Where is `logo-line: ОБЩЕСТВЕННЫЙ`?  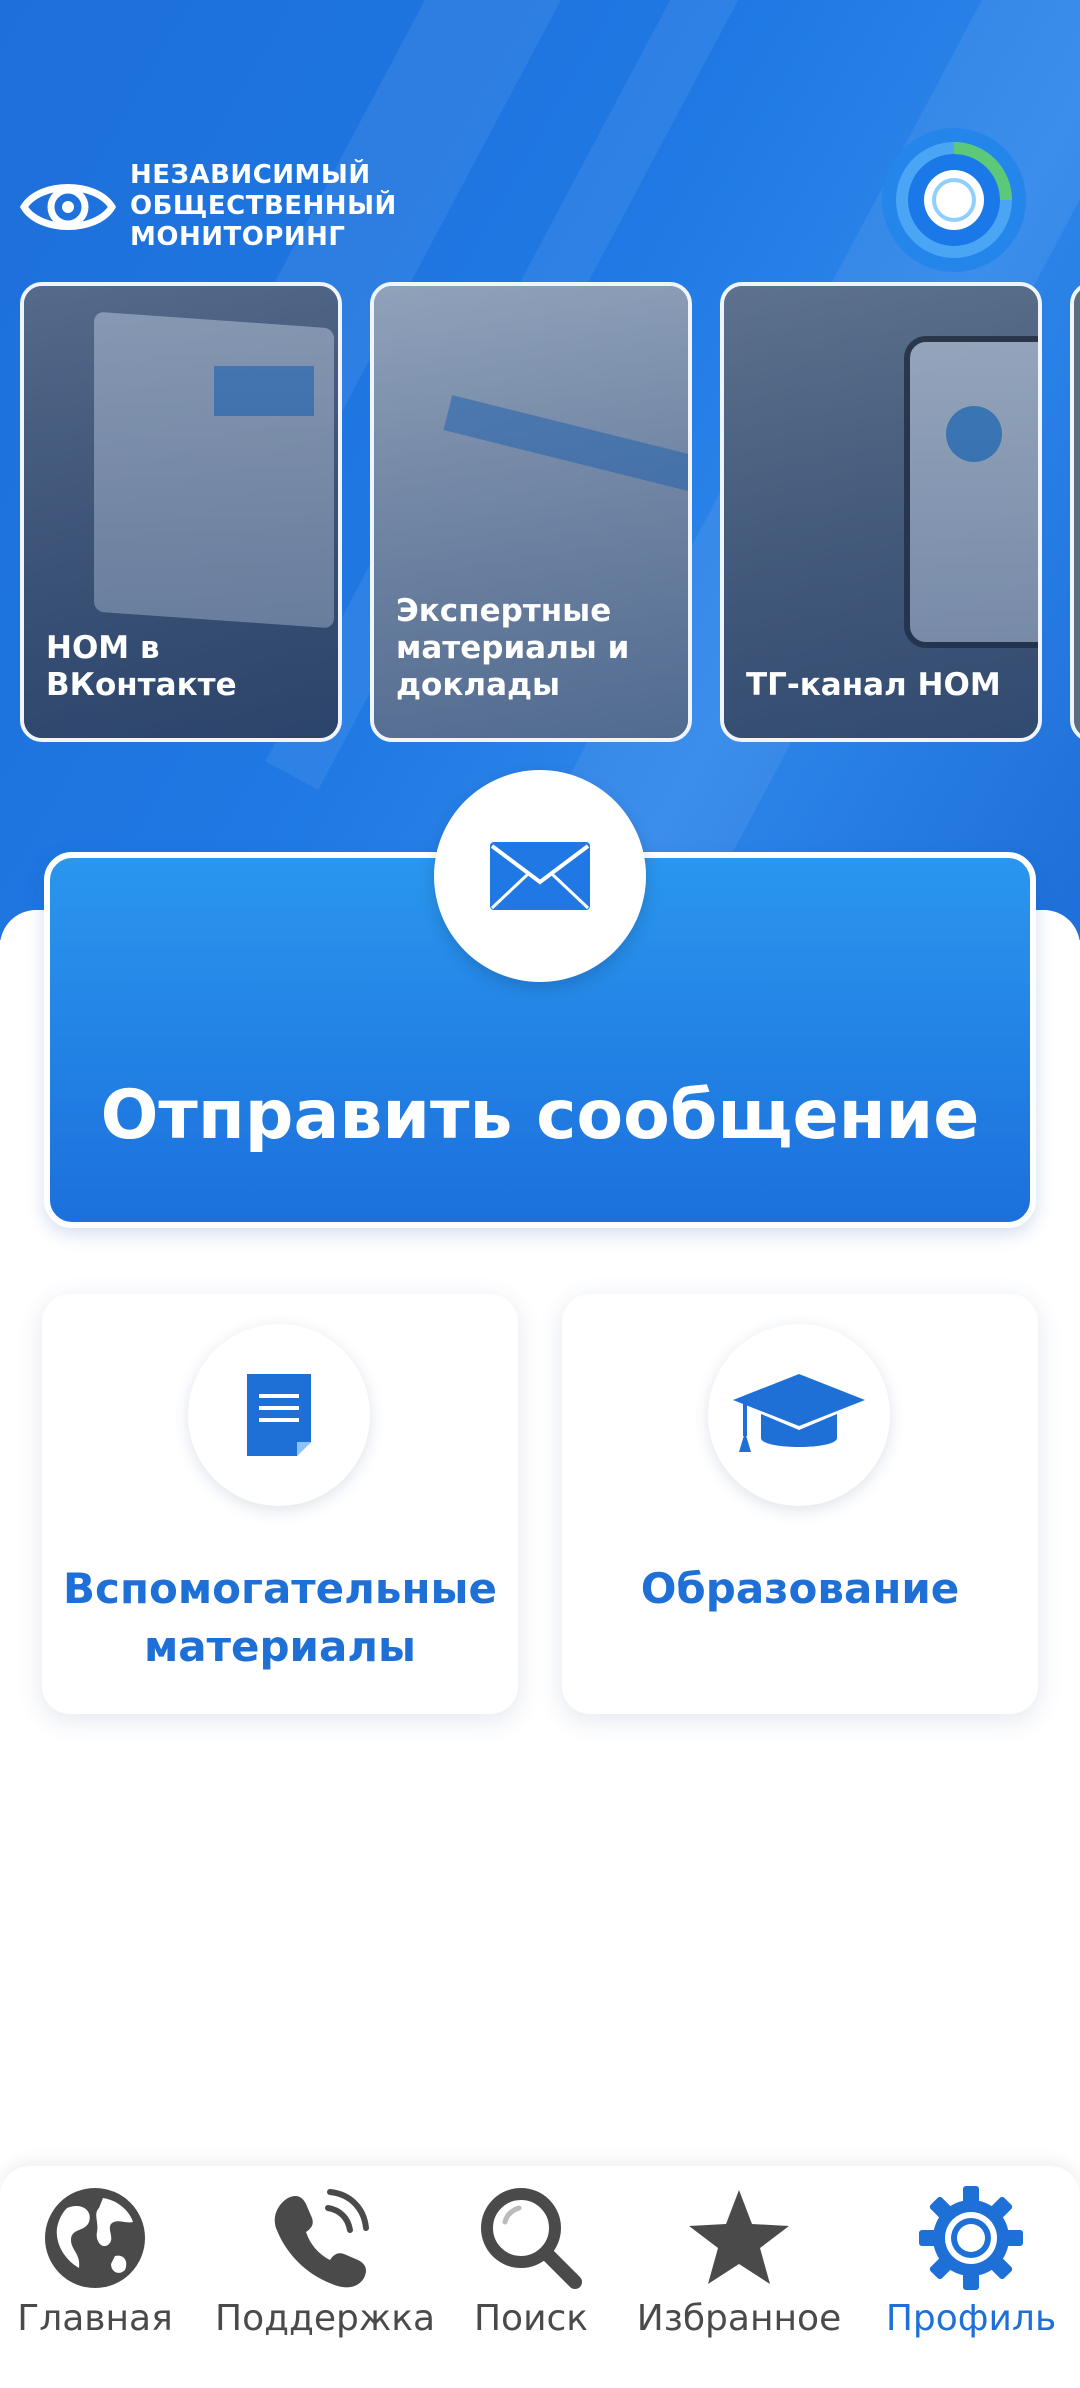 logo-line: ОБЩЕСТВЕННЫЙ is located at coordinates (263, 206).